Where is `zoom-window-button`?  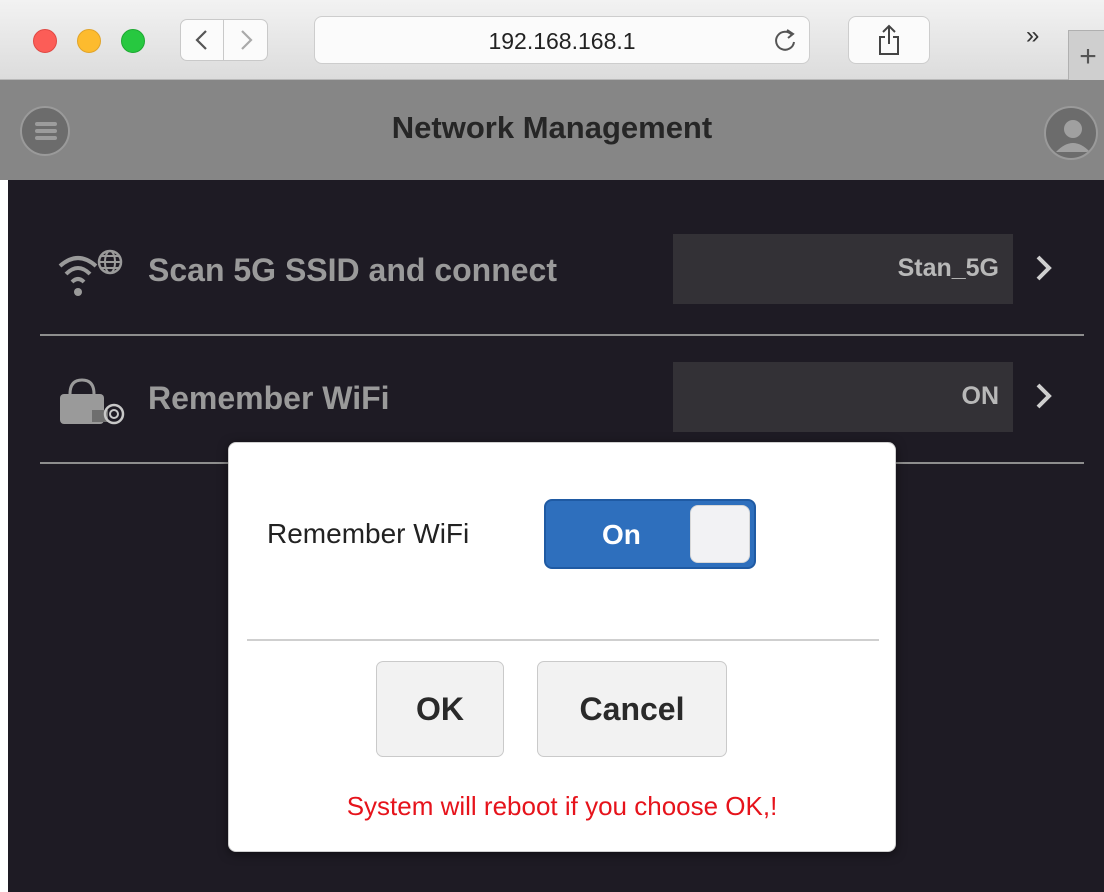 zoom-window-button is located at coordinates (133, 41).